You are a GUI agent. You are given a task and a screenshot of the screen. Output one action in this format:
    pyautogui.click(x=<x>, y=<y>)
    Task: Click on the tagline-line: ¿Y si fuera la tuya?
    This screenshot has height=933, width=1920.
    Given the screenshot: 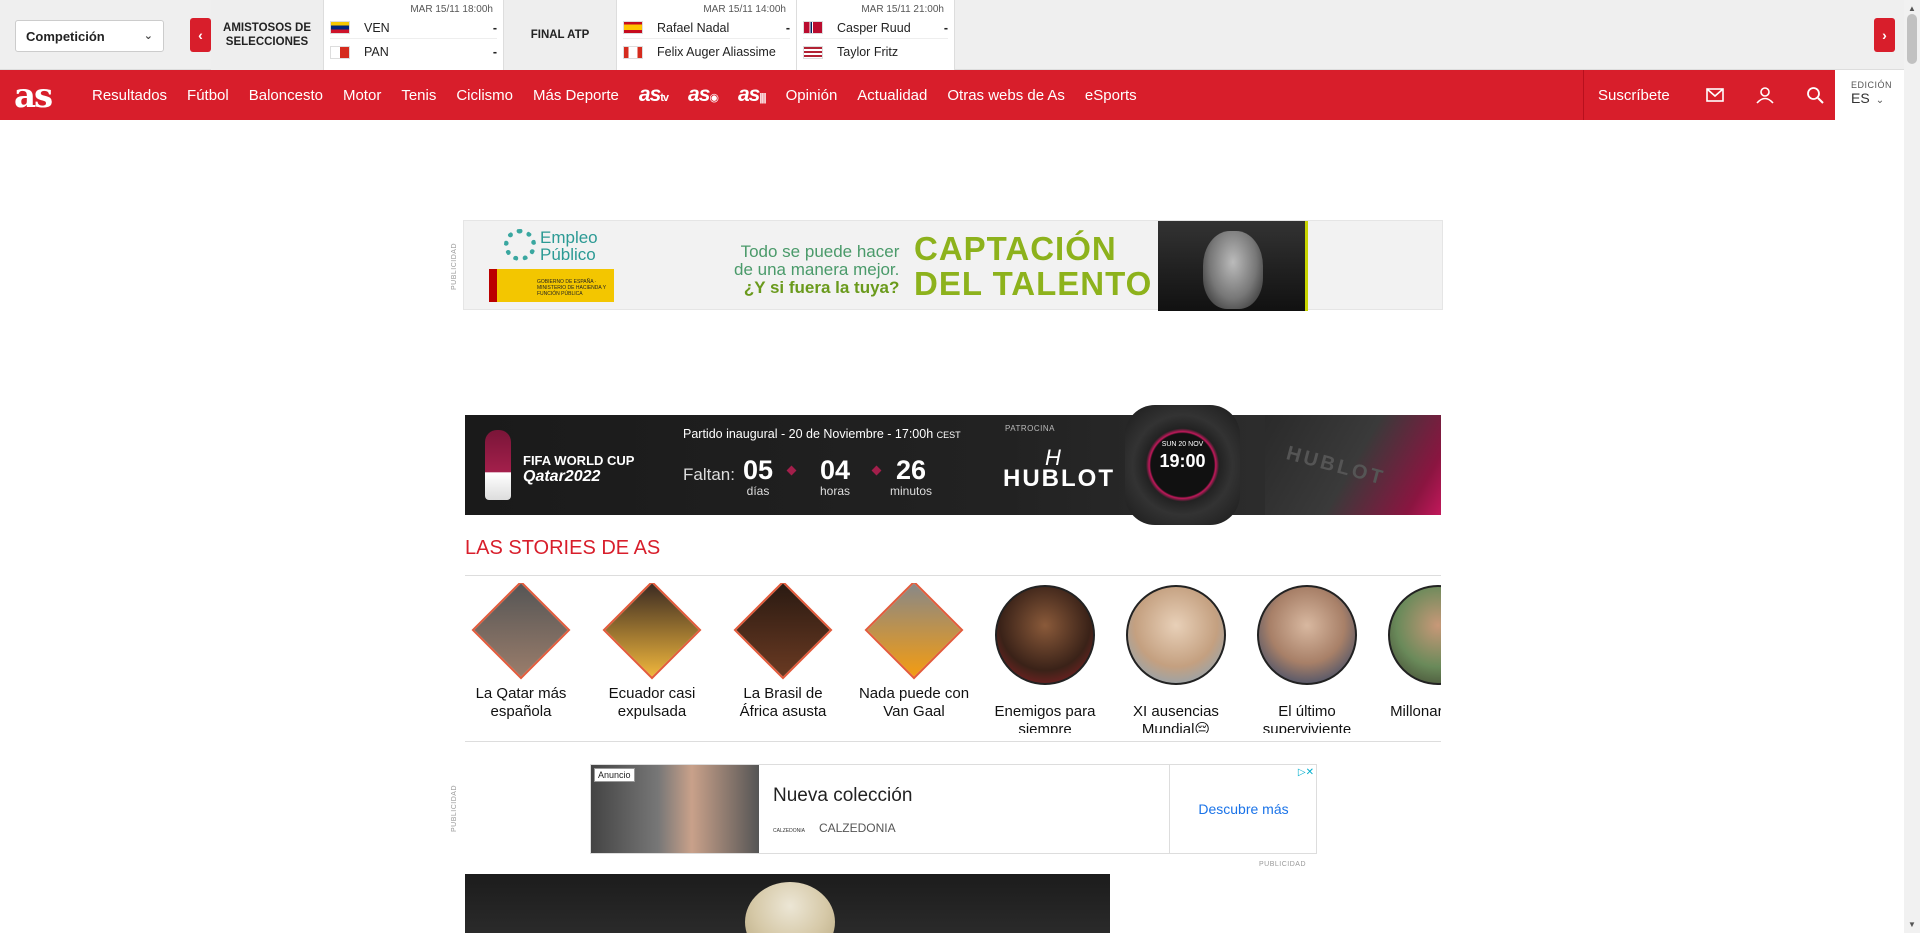 What is the action you would take?
    pyautogui.click(x=821, y=287)
    